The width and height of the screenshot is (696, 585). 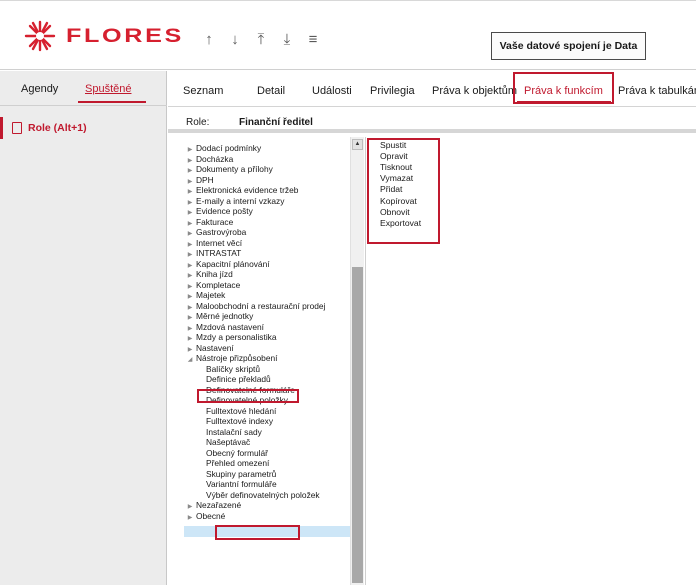 I want to click on first-record-button: ⤒, so click(x=261, y=39).